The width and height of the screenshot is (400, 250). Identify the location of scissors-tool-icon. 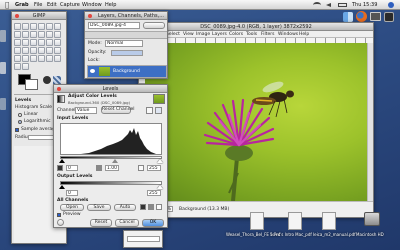
(57, 26).